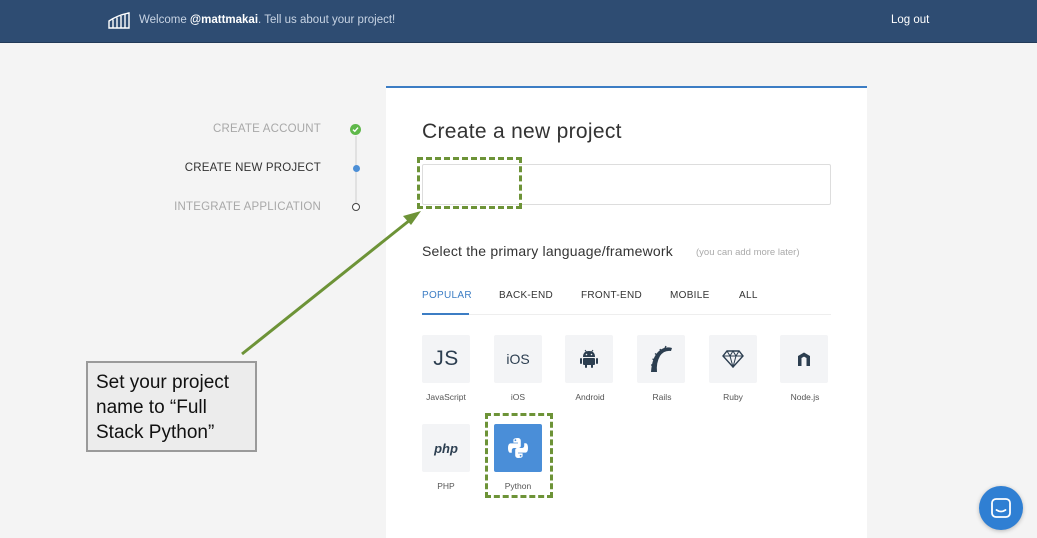  I want to click on chat-launcher-button, so click(1001, 508).